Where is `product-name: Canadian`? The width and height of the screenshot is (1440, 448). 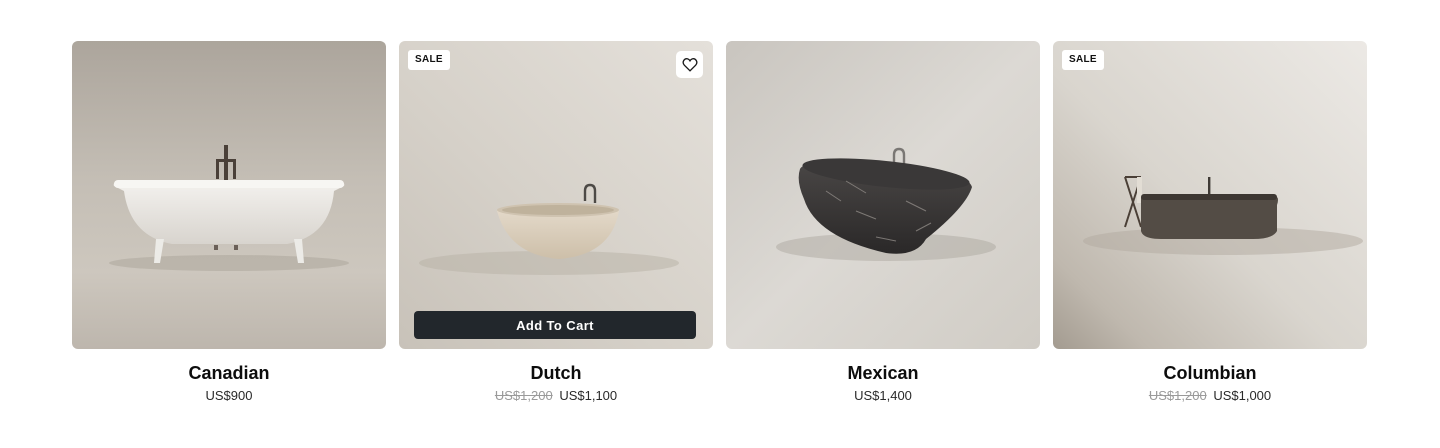 product-name: Canadian is located at coordinates (228, 373).